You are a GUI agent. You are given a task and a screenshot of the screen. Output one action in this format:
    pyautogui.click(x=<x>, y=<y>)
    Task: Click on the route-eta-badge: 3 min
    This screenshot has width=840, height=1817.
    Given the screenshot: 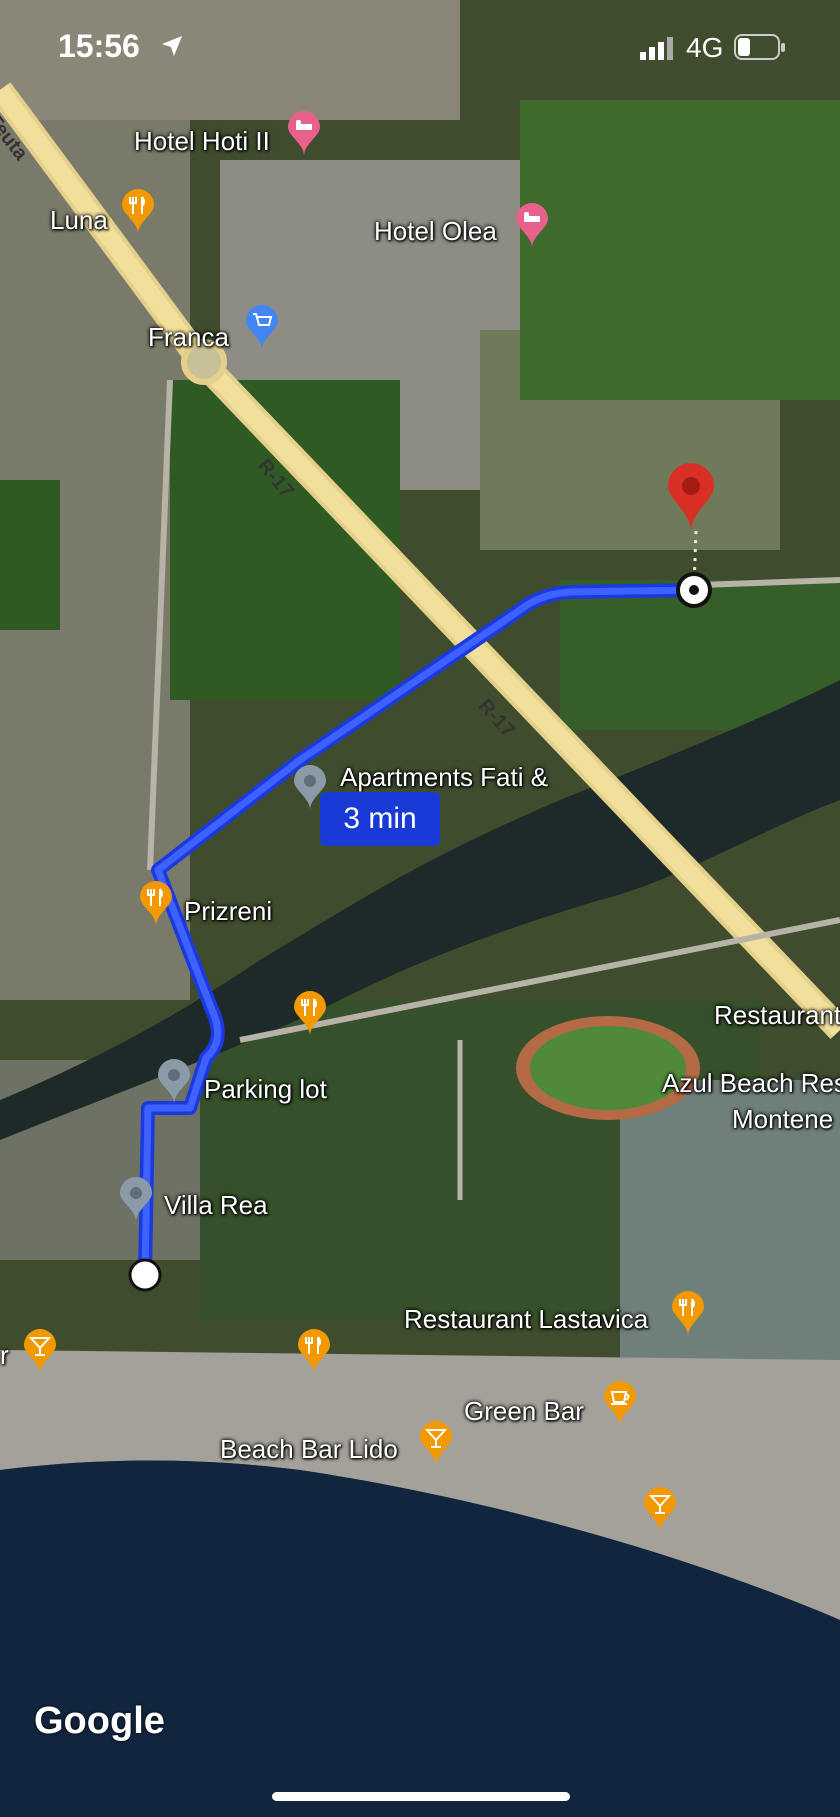 What is the action you would take?
    pyautogui.click(x=380, y=819)
    